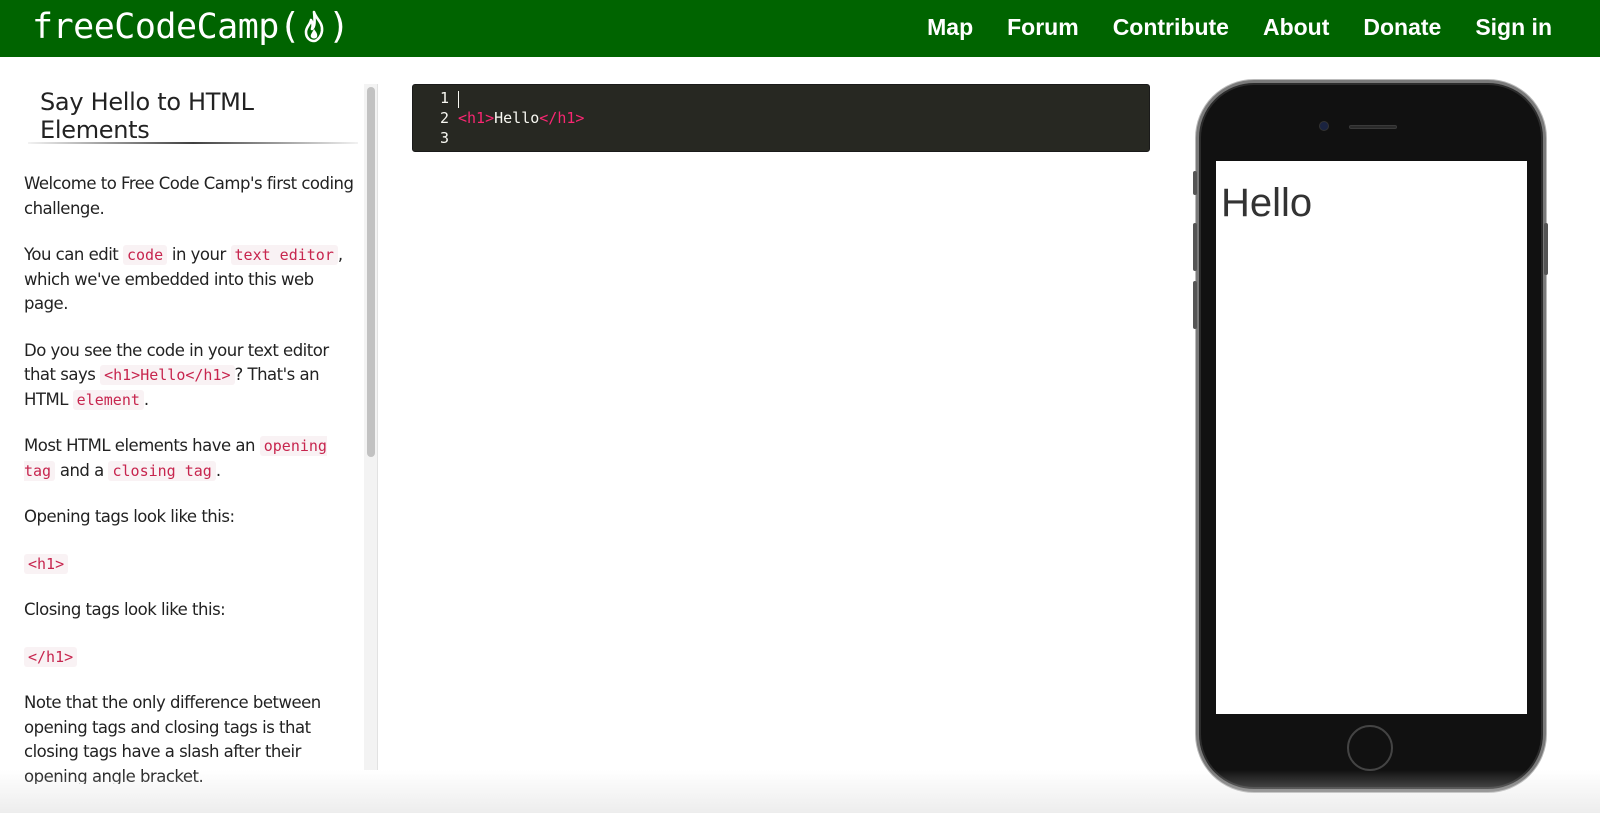 The height and width of the screenshot is (813, 1600). Describe the element at coordinates (46, 563) in the screenshot. I see `inline-code: <h1>` at that location.